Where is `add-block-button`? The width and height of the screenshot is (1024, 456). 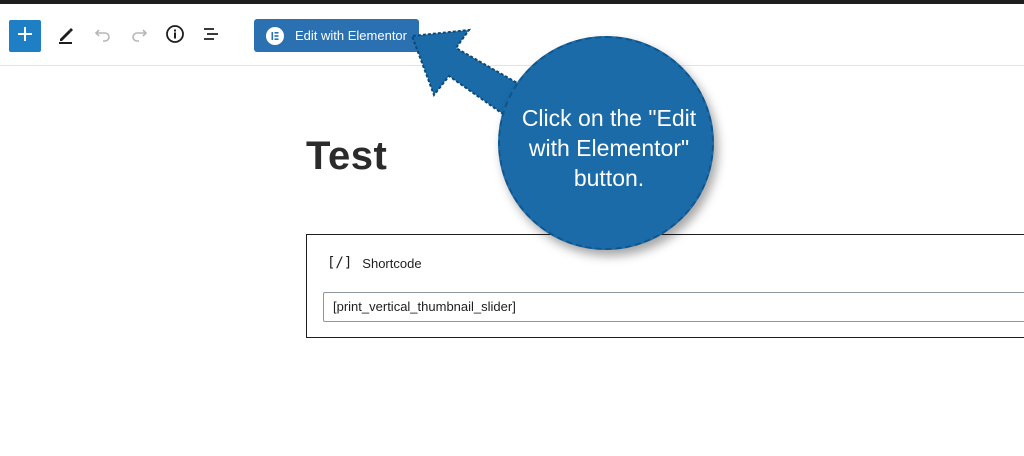
add-block-button is located at coordinates (25, 36).